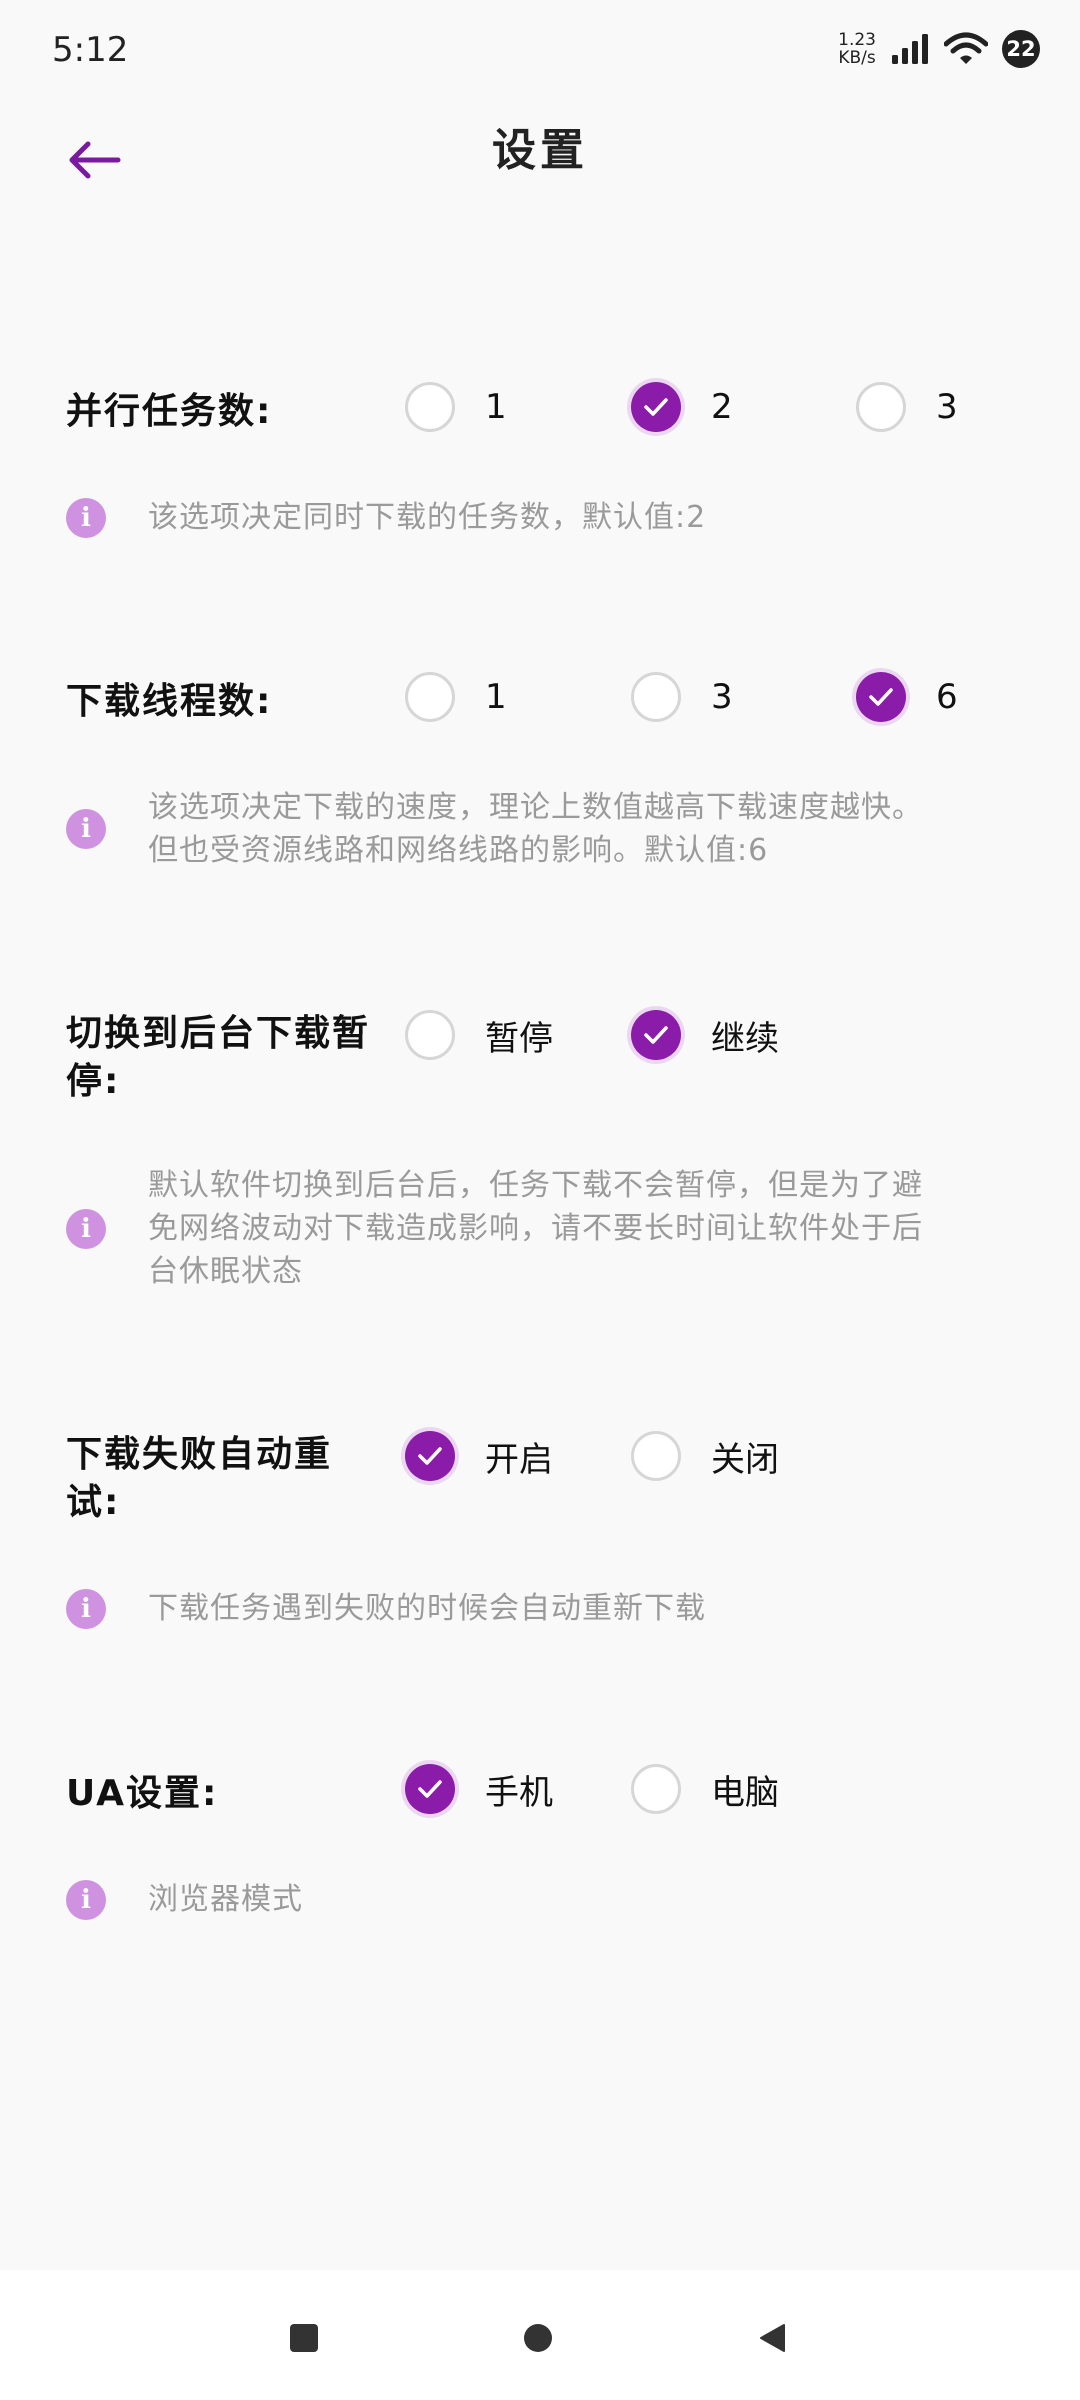  What do you see at coordinates (540, 150) in the screenshot?
I see `page-title: 设置` at bounding box center [540, 150].